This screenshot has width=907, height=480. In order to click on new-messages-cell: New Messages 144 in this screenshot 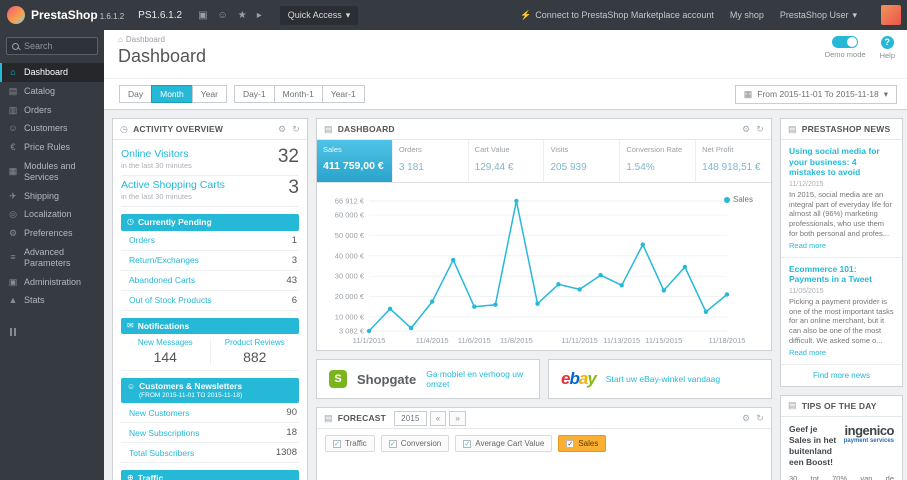, I will do `click(165, 351)`.